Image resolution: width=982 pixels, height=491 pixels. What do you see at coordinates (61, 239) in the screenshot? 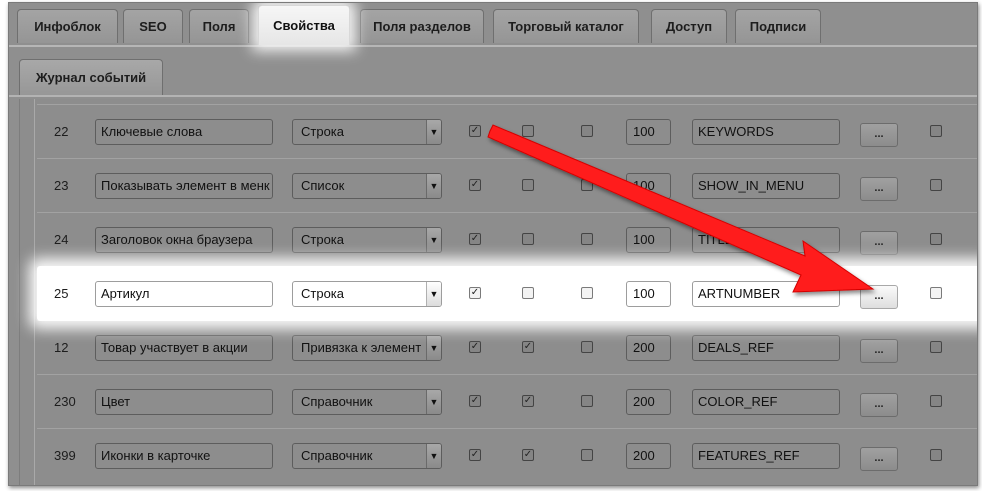
I see `property-id: 24` at bounding box center [61, 239].